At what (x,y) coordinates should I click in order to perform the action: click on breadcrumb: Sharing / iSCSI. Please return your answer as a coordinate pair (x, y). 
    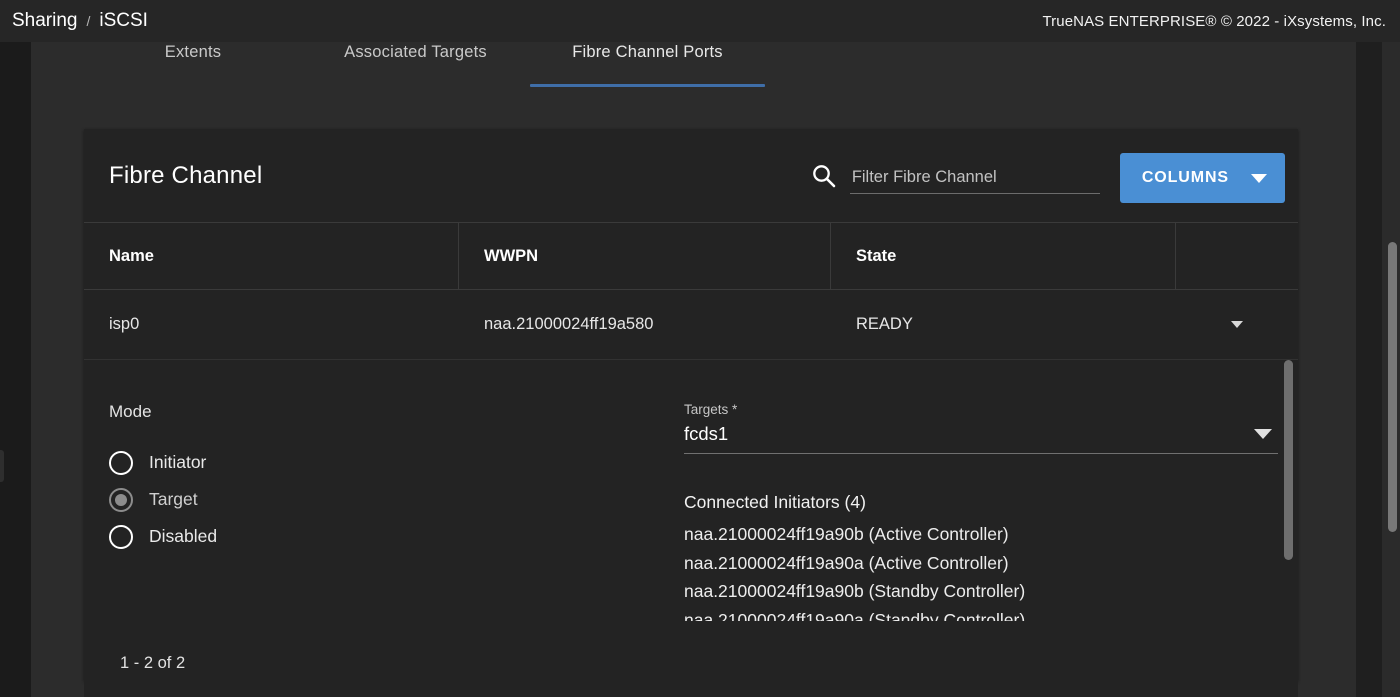
    Looking at the image, I should click on (80, 21).